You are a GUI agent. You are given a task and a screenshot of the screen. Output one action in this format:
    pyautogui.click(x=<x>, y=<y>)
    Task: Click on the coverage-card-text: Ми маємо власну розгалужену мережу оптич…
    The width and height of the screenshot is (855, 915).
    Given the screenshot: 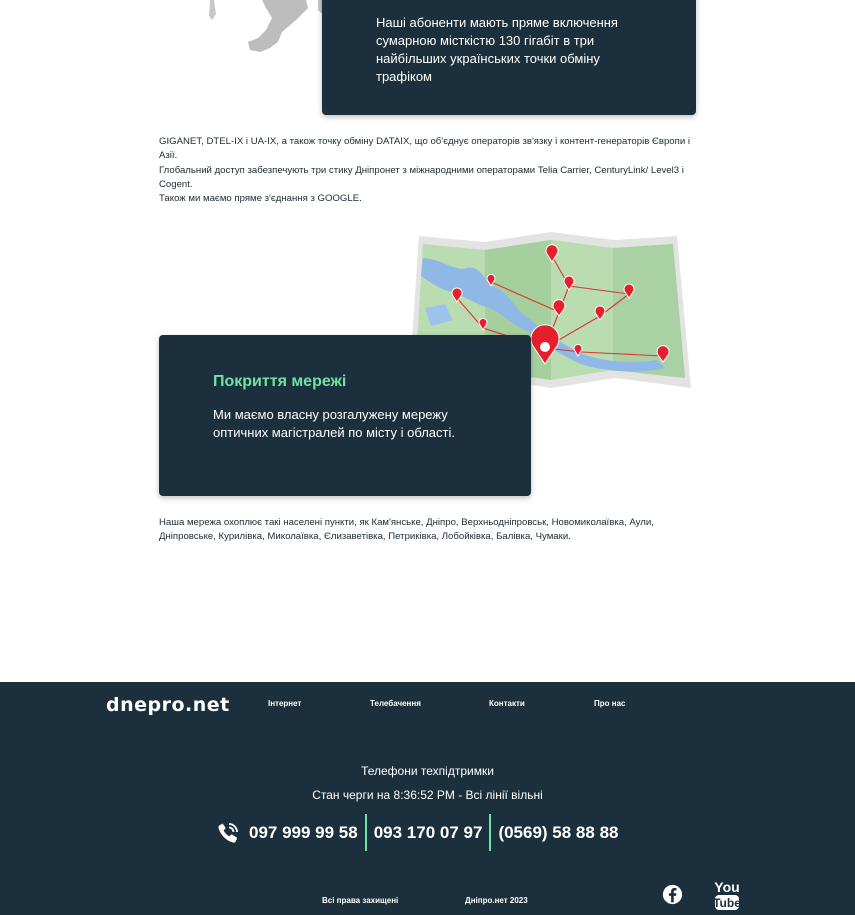 What is the action you would take?
    pyautogui.click(x=334, y=423)
    